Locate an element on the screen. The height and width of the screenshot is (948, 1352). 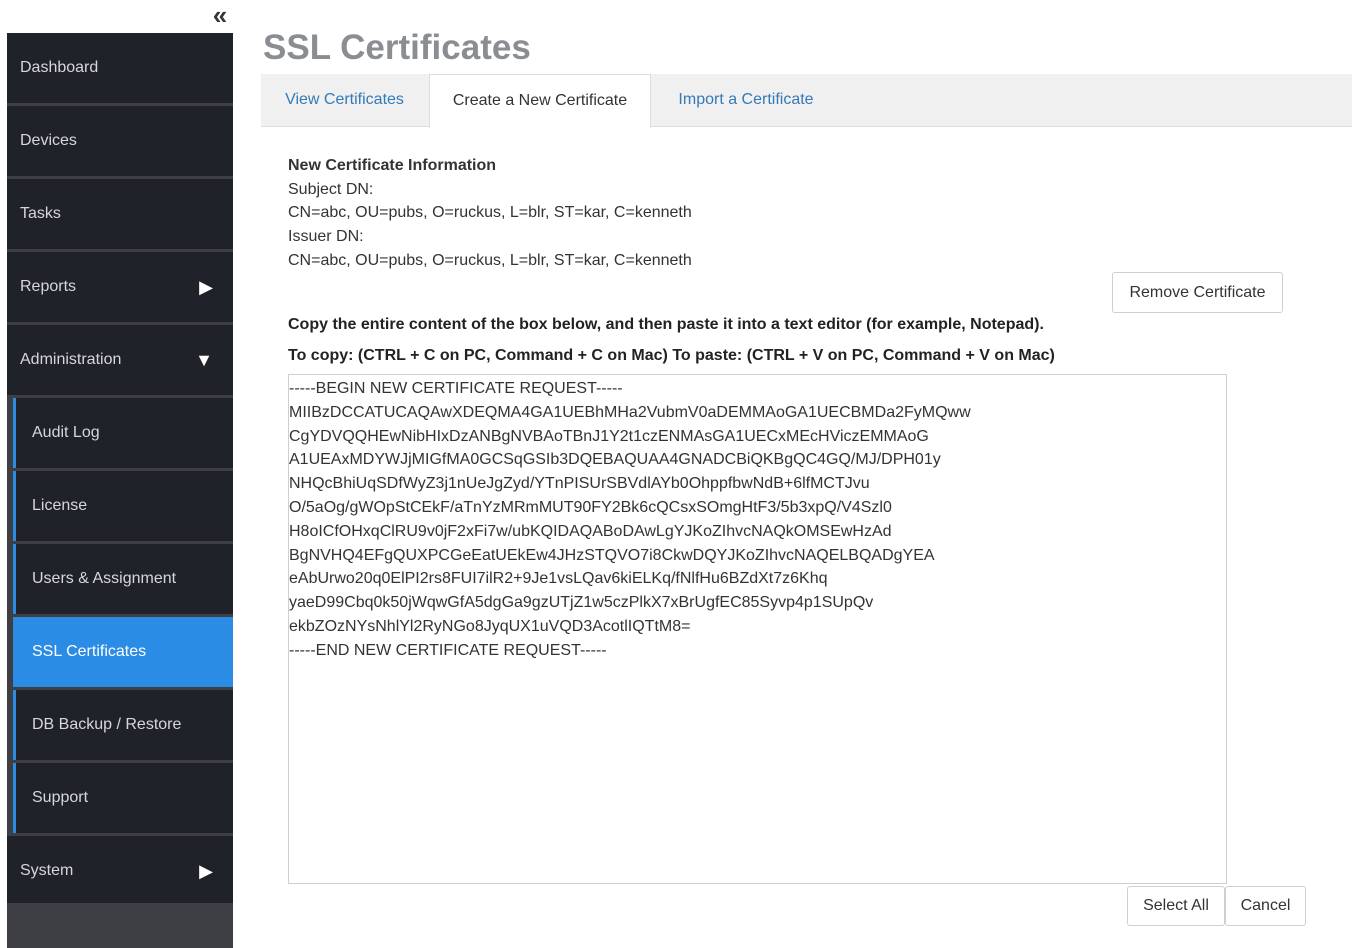
subject-dn-label: Subject DN: is located at coordinates (331, 189).